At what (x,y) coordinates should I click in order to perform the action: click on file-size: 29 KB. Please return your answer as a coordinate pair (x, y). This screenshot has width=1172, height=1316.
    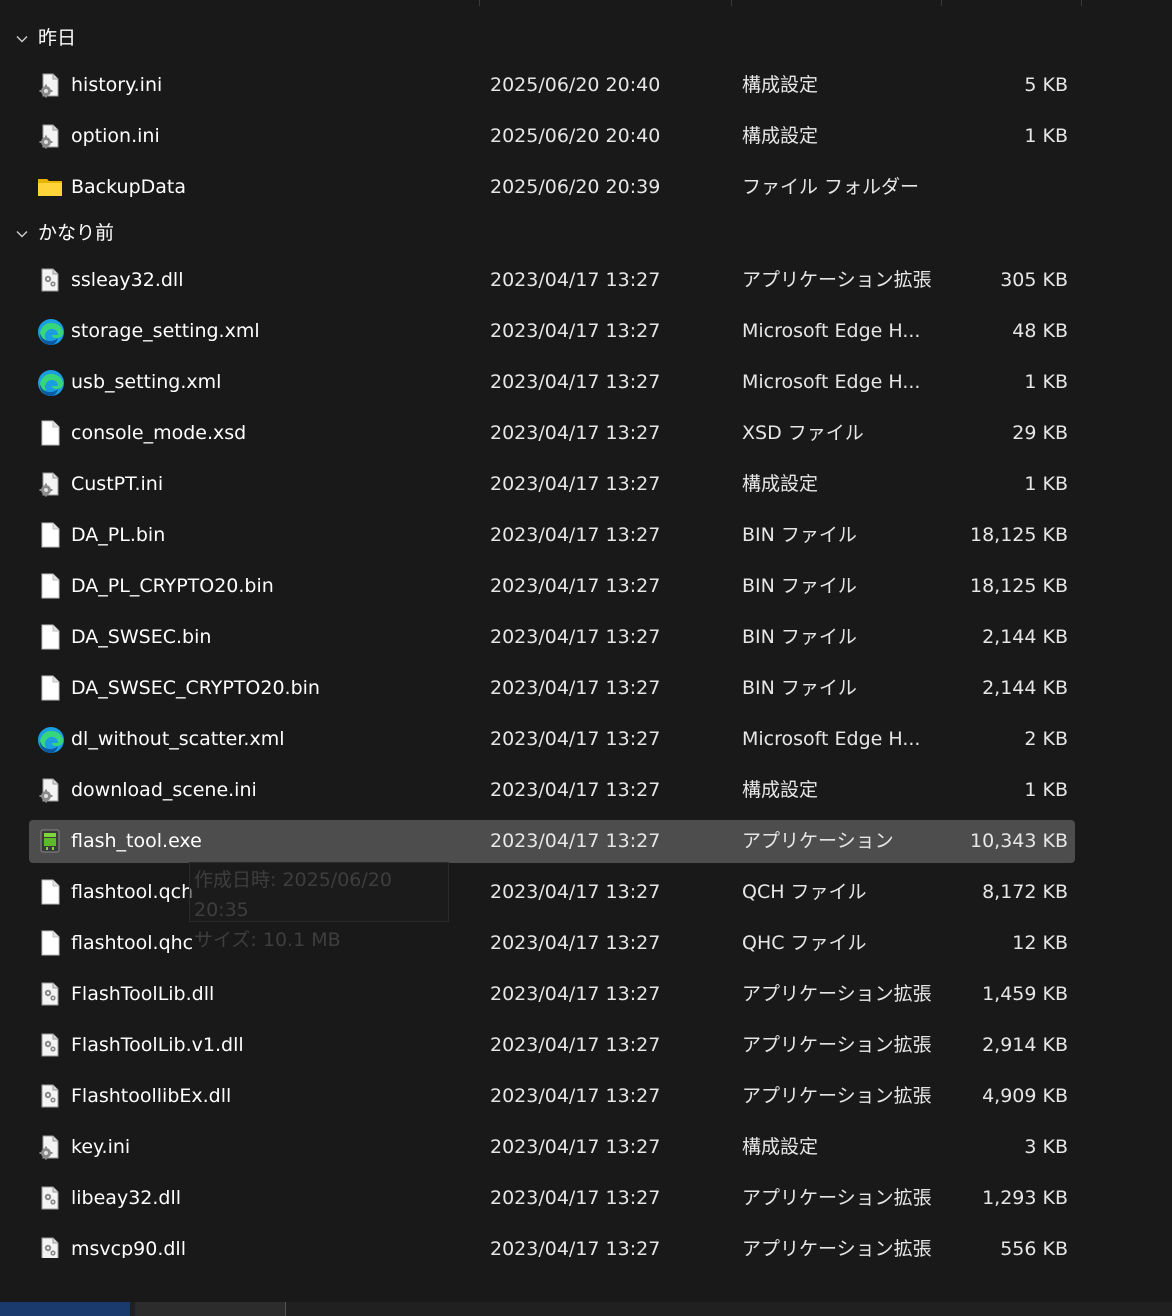
    Looking at the image, I should click on (1040, 433).